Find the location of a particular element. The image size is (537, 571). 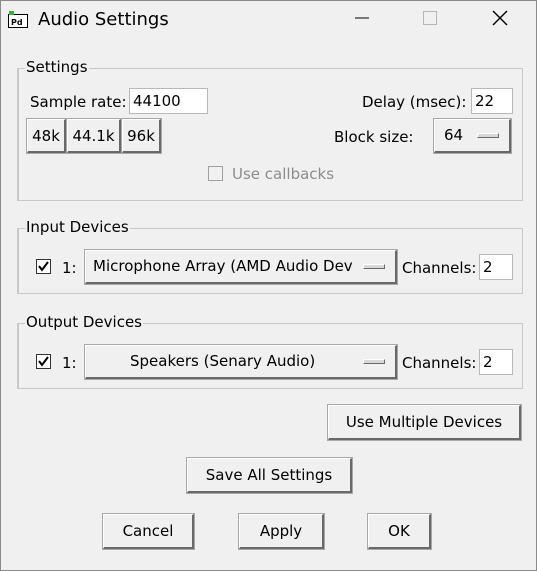

output-device-index: 1: is located at coordinates (69, 363).